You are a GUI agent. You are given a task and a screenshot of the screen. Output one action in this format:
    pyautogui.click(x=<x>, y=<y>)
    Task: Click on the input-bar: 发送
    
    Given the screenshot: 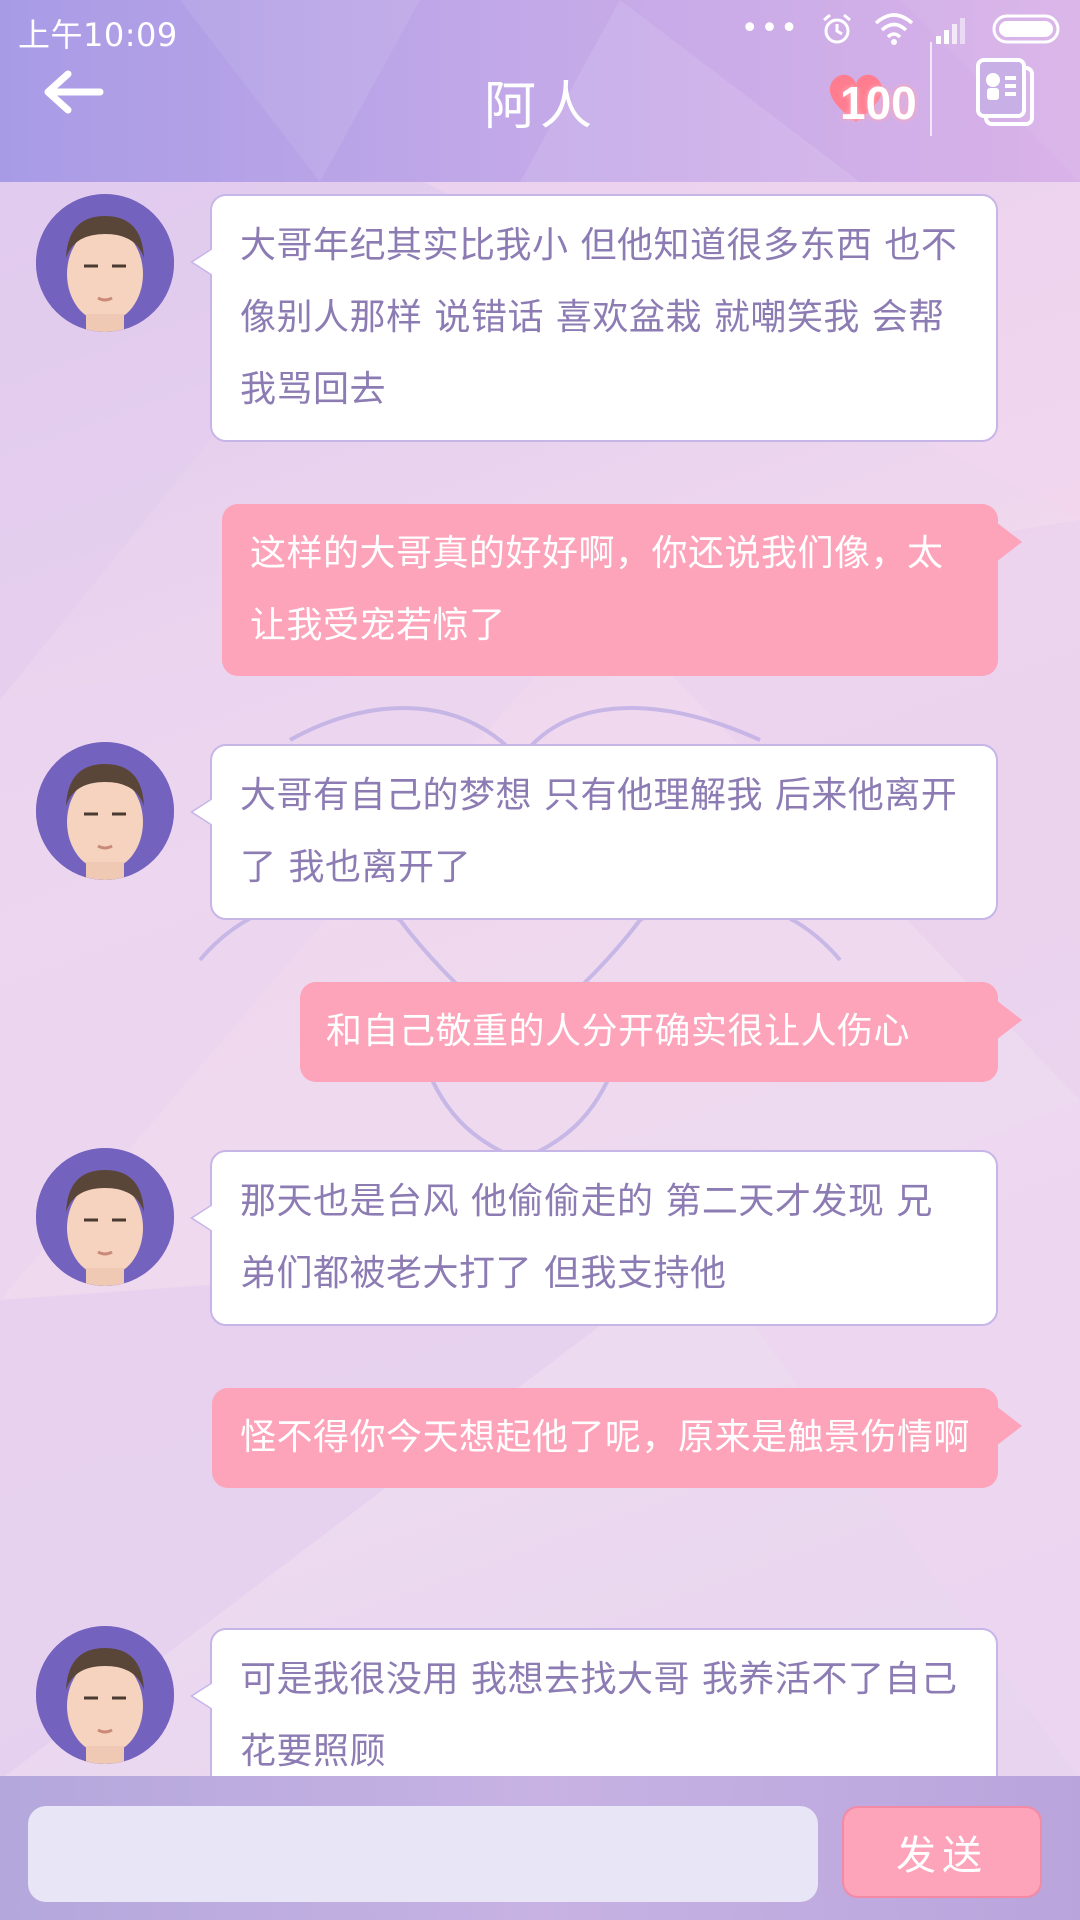 What is the action you would take?
    pyautogui.click(x=540, y=1848)
    